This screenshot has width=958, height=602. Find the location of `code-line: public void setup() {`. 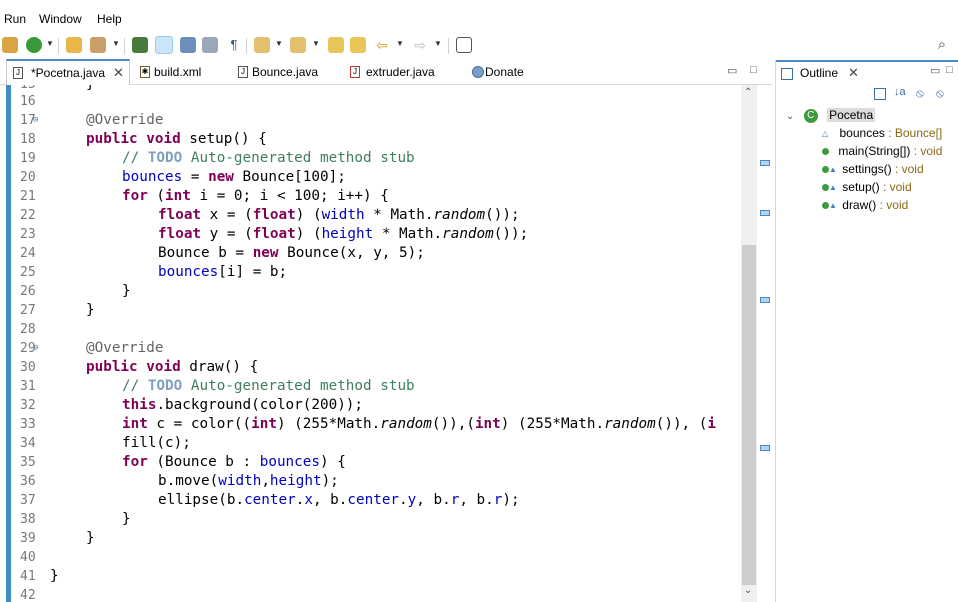

code-line: public void setup() { is located at coordinates (176, 139).